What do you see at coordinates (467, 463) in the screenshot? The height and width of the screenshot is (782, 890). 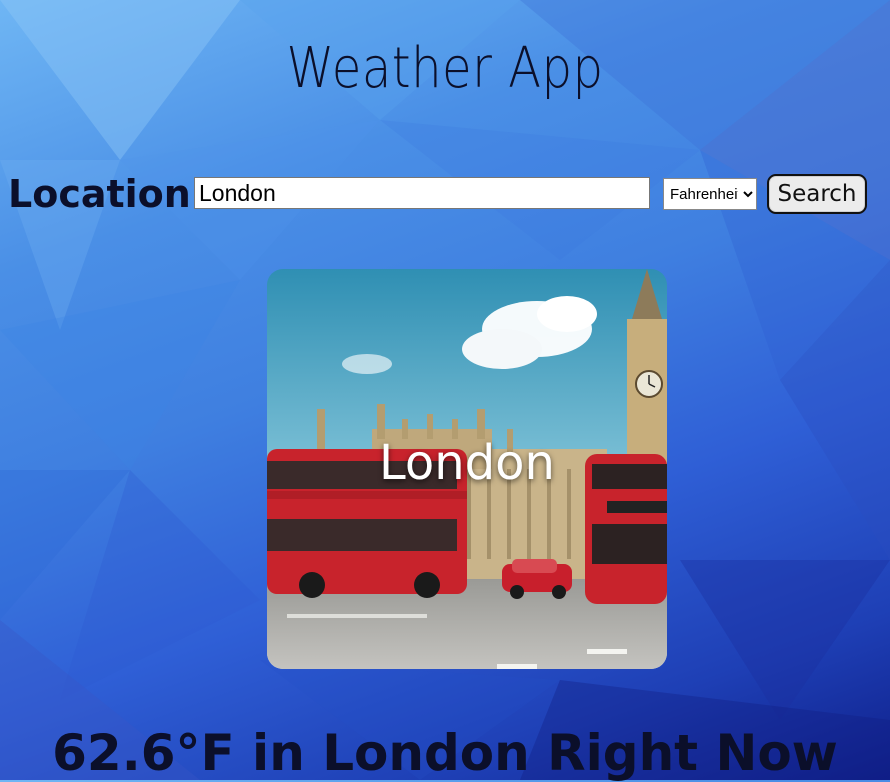 I see `city-image-label: London` at bounding box center [467, 463].